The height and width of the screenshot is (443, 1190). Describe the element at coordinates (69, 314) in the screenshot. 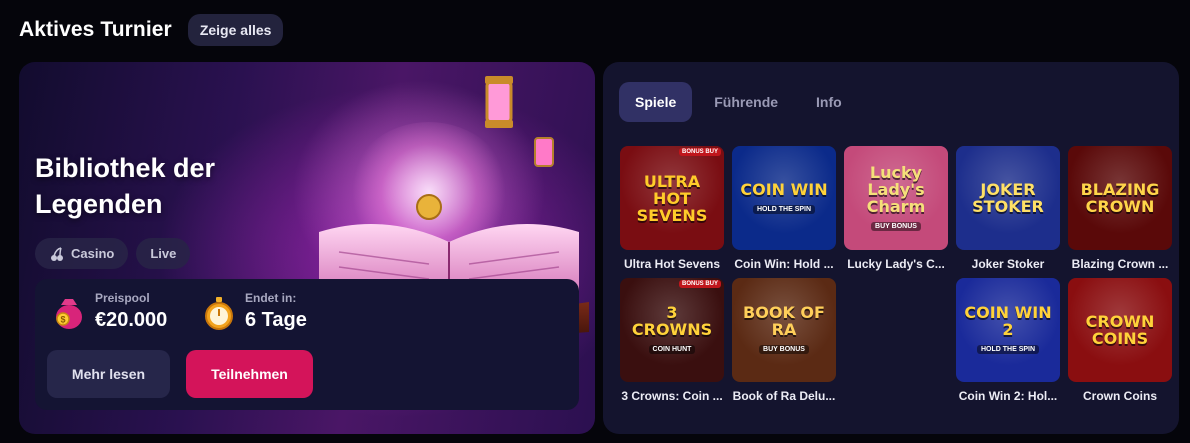

I see `money-bag-icon: $` at that location.